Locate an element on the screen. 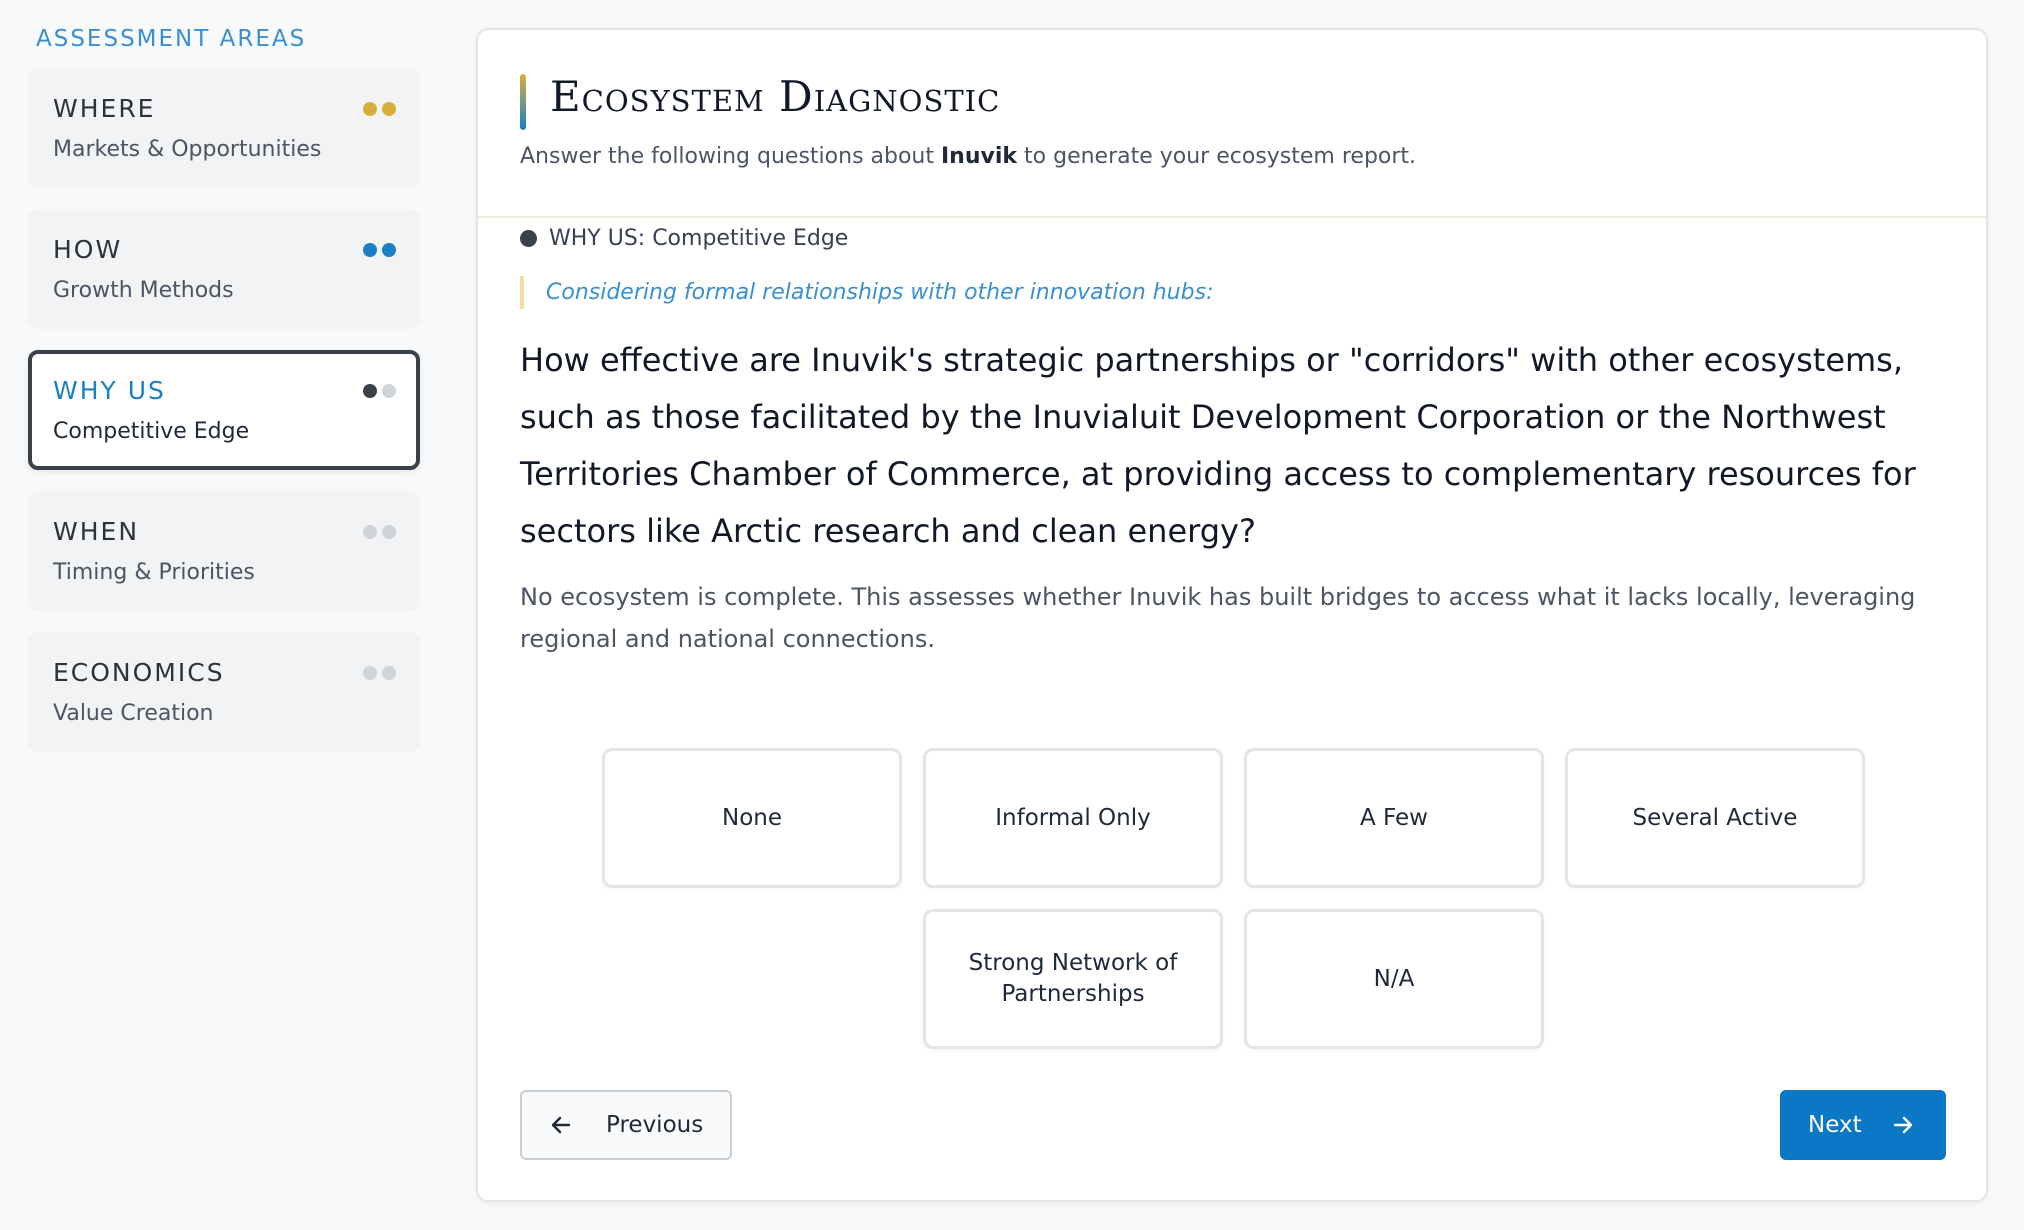  entity-name: Inuvik is located at coordinates (979, 156).